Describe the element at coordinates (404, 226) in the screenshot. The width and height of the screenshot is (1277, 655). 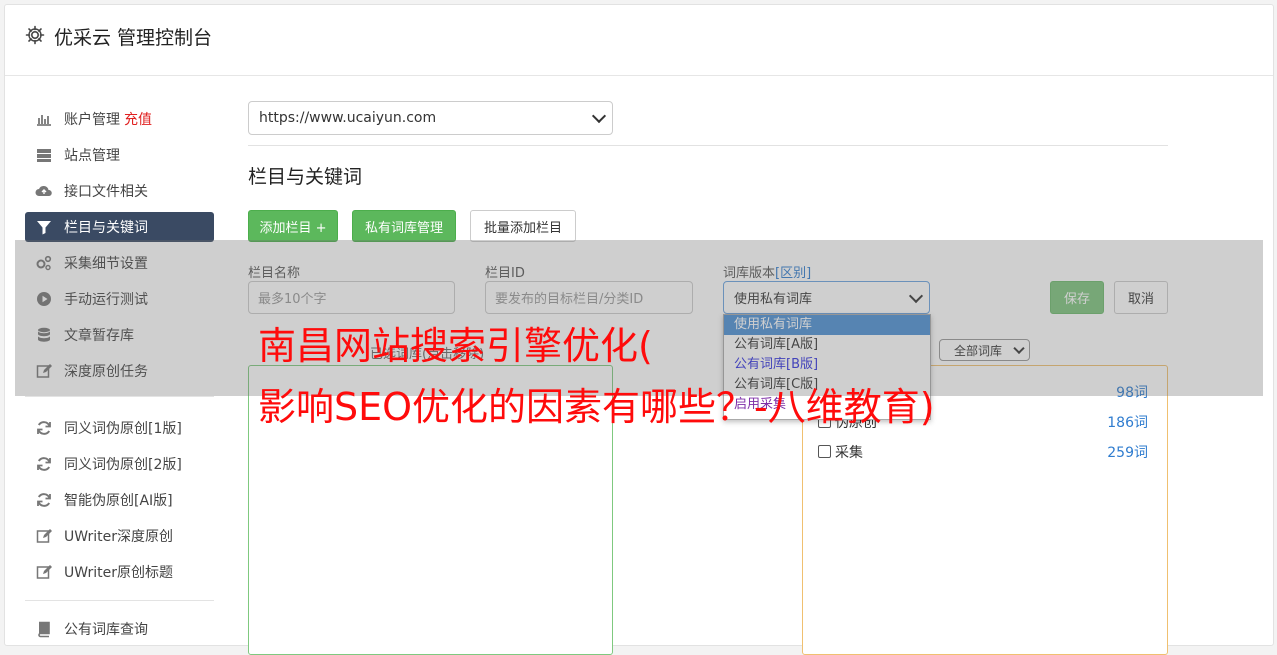
I see `private-lib-button: 私有词库管理` at that location.